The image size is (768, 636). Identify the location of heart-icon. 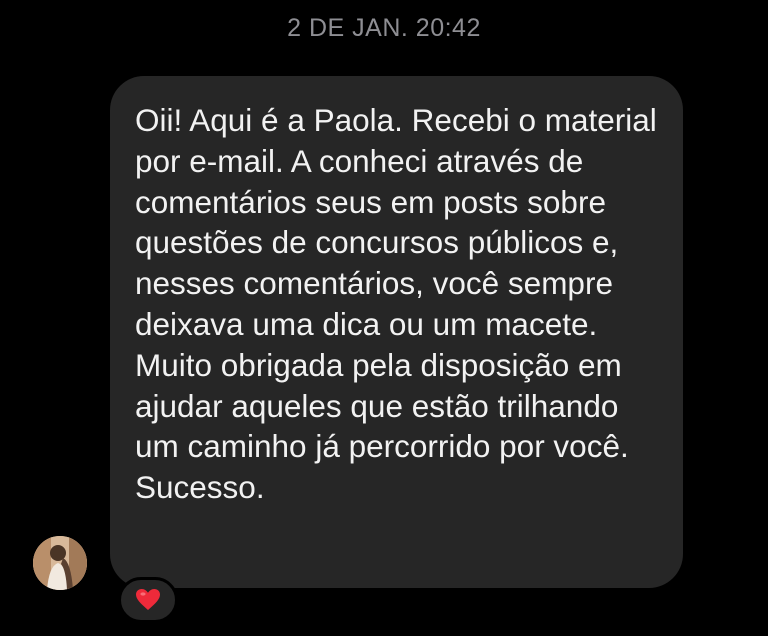
(148, 599).